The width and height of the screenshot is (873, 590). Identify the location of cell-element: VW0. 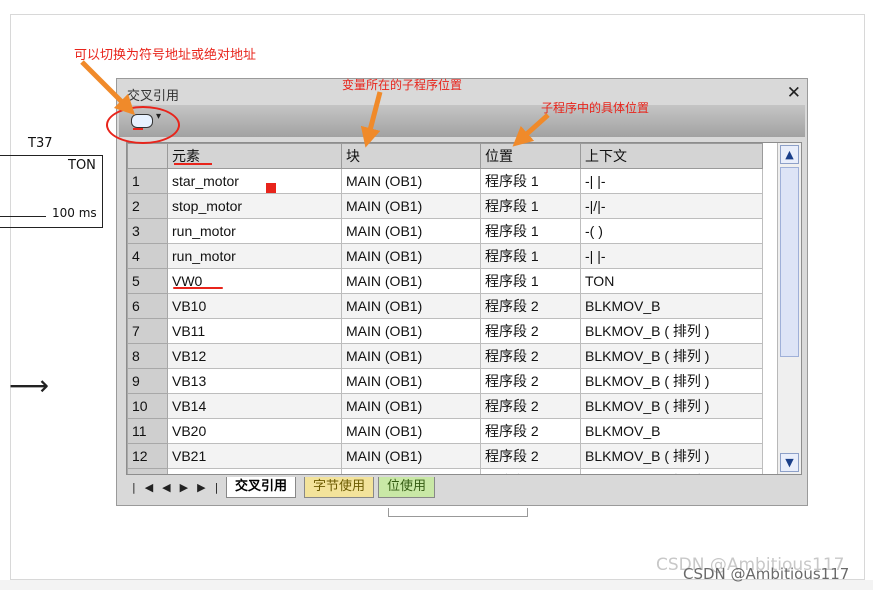
(254, 281).